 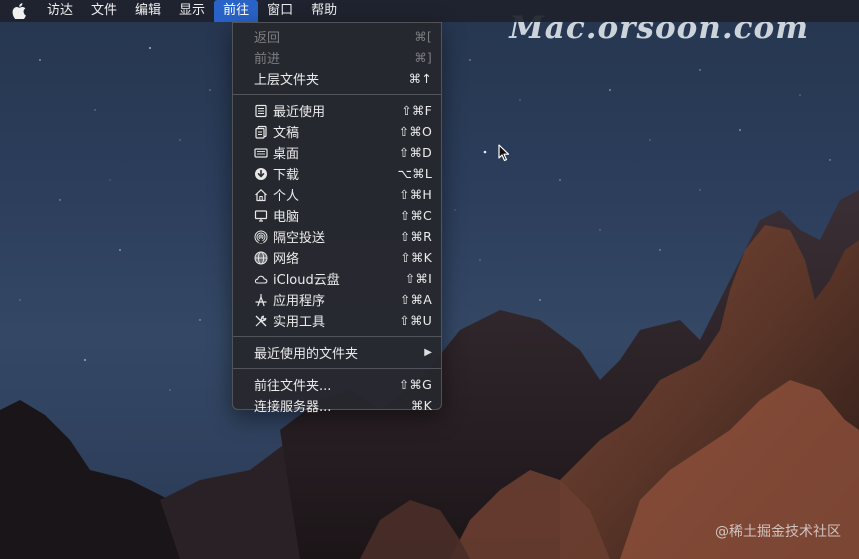 What do you see at coordinates (415, 299) in the screenshot?
I see `menu-item-shortcut: ⇧⌘A` at bounding box center [415, 299].